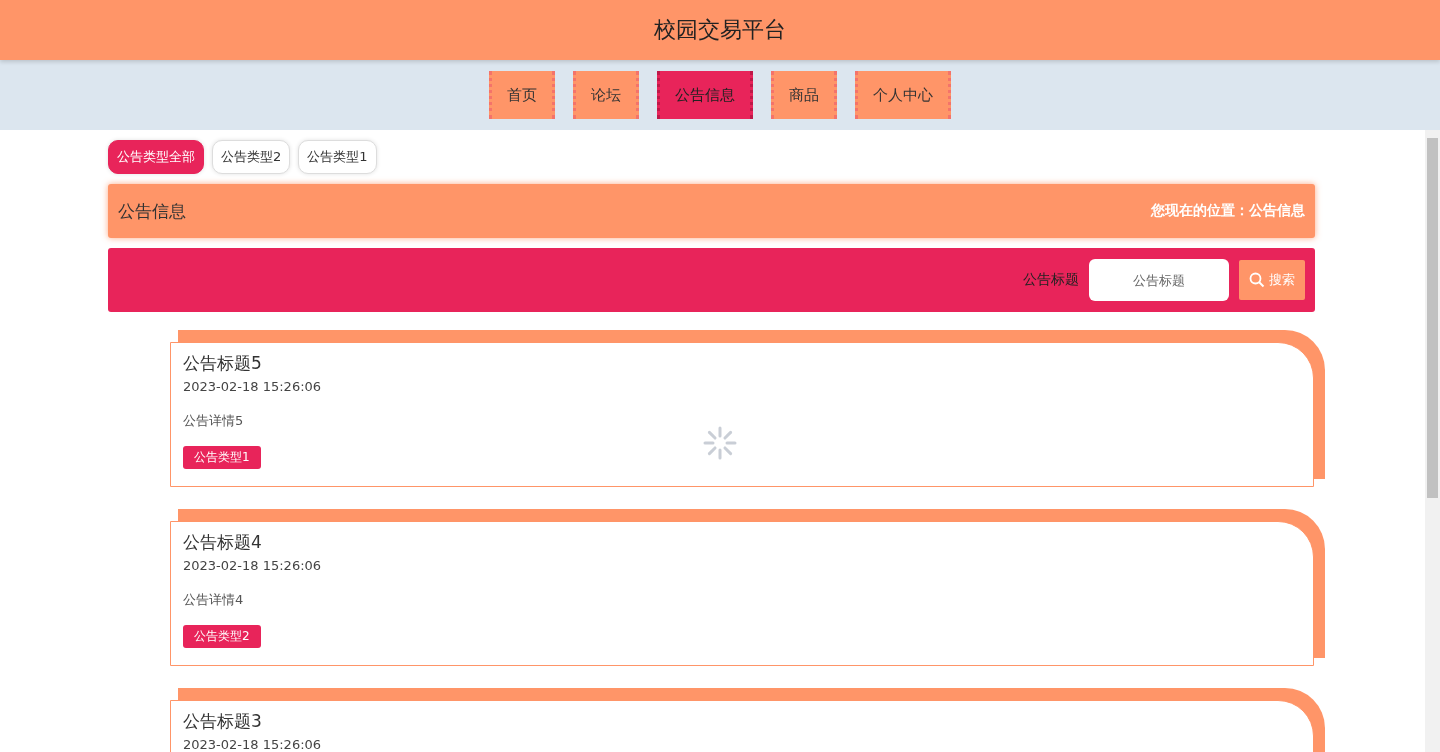 The width and height of the screenshot is (1440, 752). What do you see at coordinates (1159, 280) in the screenshot?
I see `search-field: 公告标题` at bounding box center [1159, 280].